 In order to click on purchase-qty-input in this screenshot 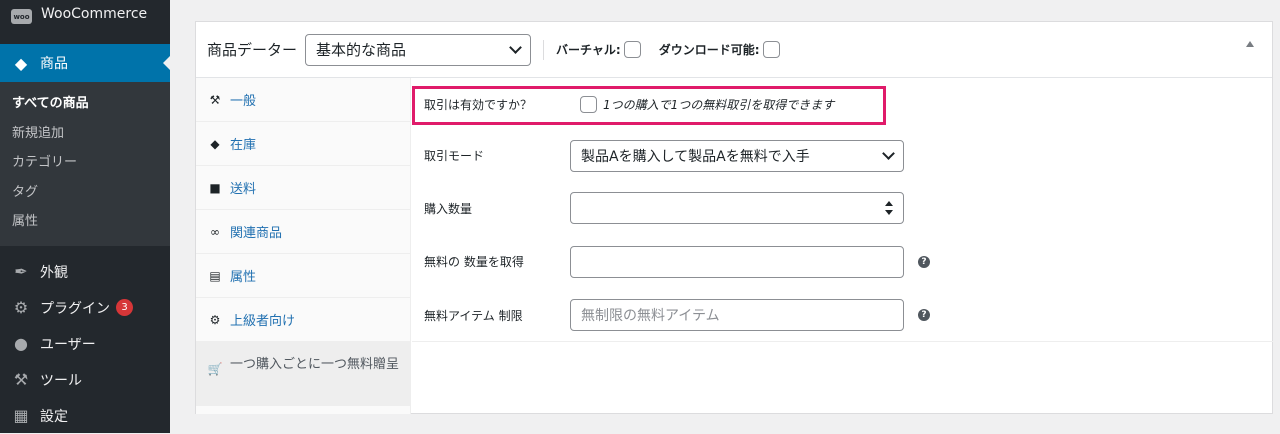, I will do `click(737, 208)`.